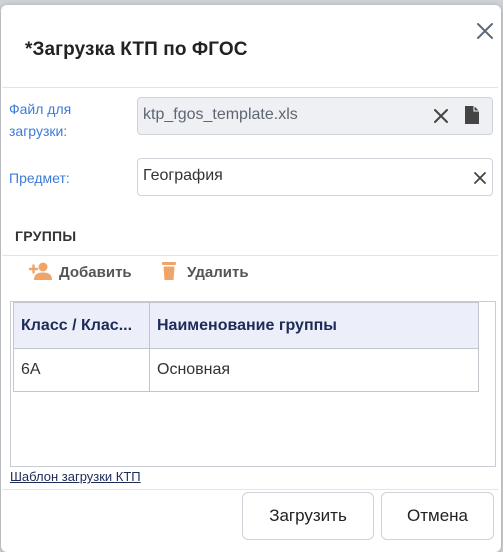 The width and height of the screenshot is (503, 552). I want to click on title-divider, so click(250, 87).